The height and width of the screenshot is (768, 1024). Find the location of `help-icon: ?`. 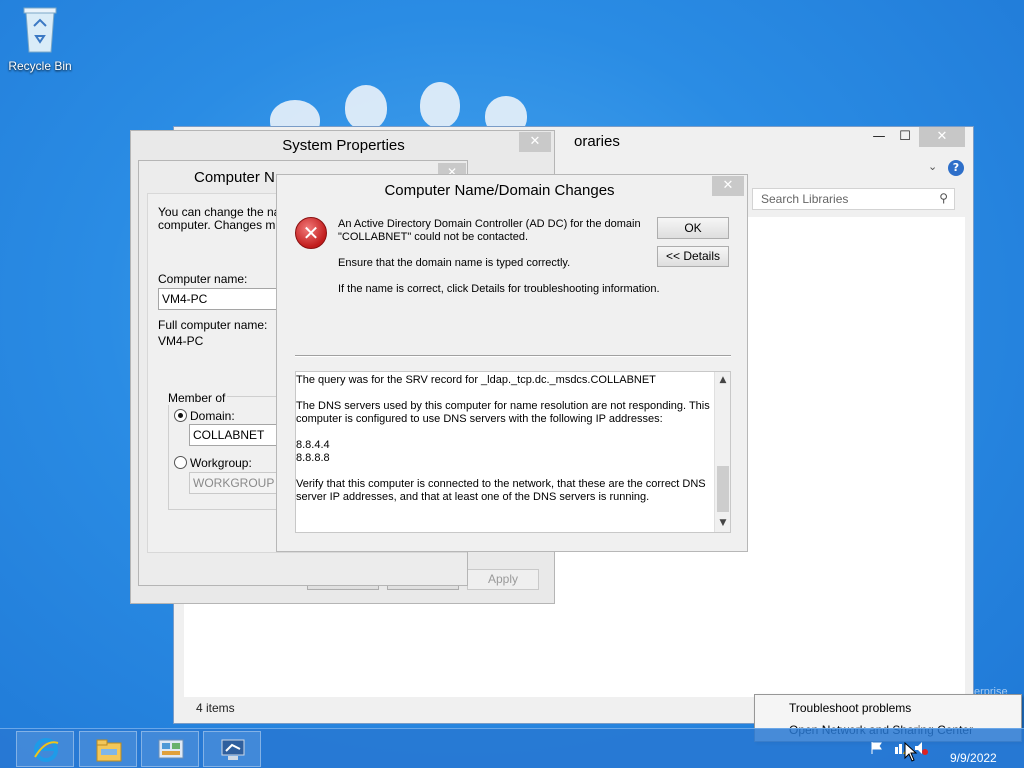

help-icon: ? is located at coordinates (956, 168).